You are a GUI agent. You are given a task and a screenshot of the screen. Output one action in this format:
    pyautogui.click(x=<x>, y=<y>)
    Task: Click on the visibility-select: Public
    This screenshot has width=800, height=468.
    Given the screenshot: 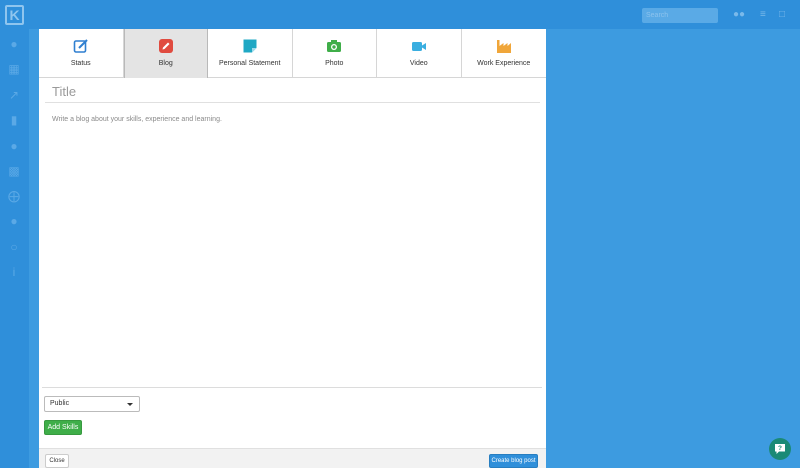 What is the action you would take?
    pyautogui.click(x=92, y=404)
    